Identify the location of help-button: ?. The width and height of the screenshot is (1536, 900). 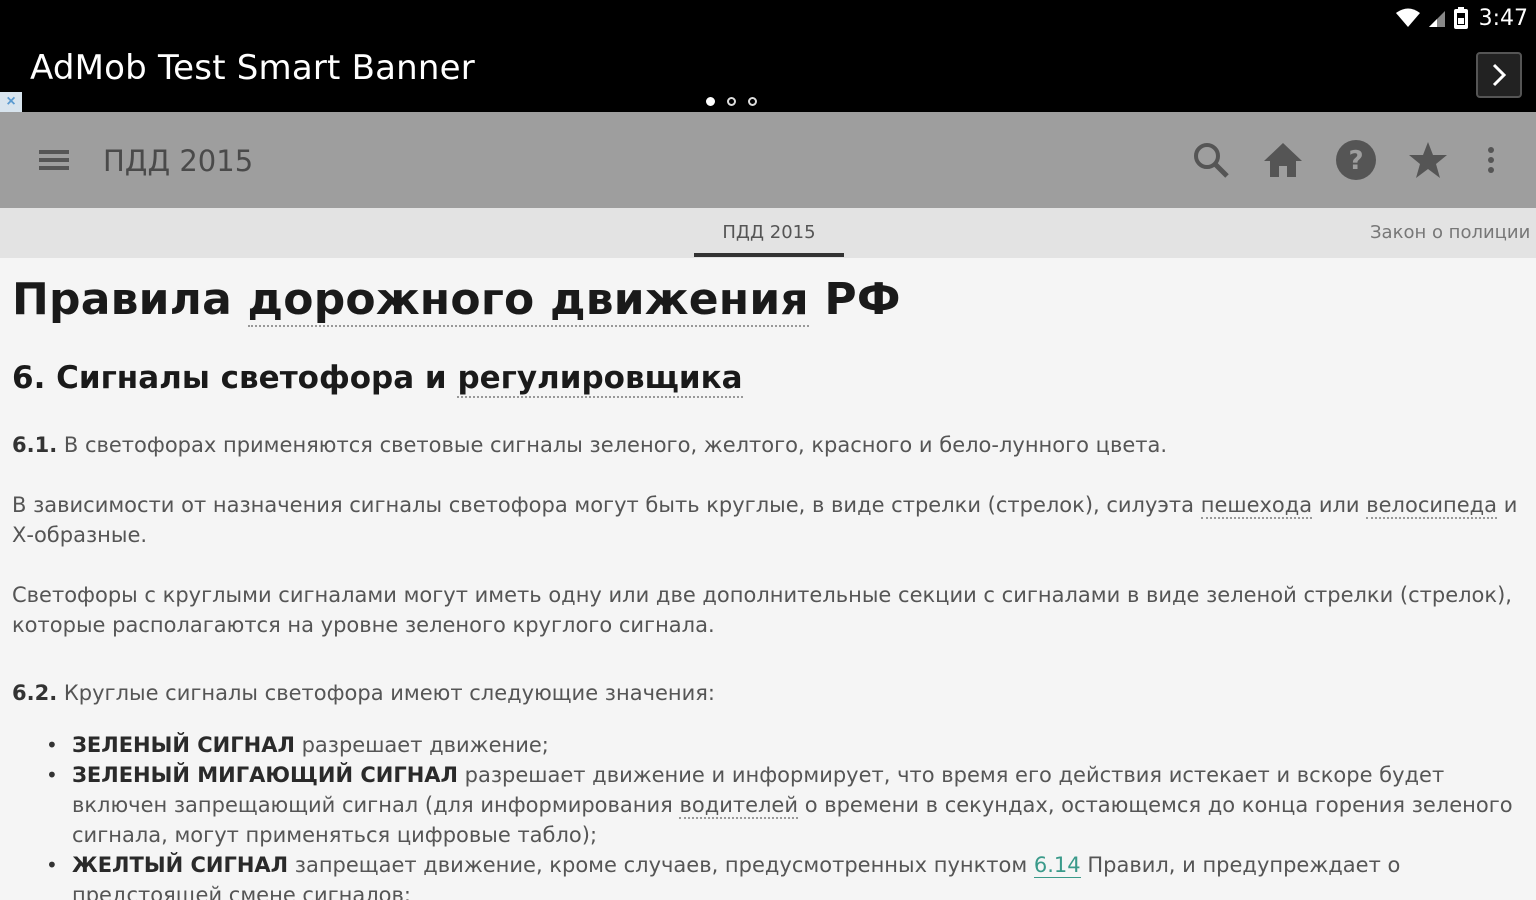
(1356, 160).